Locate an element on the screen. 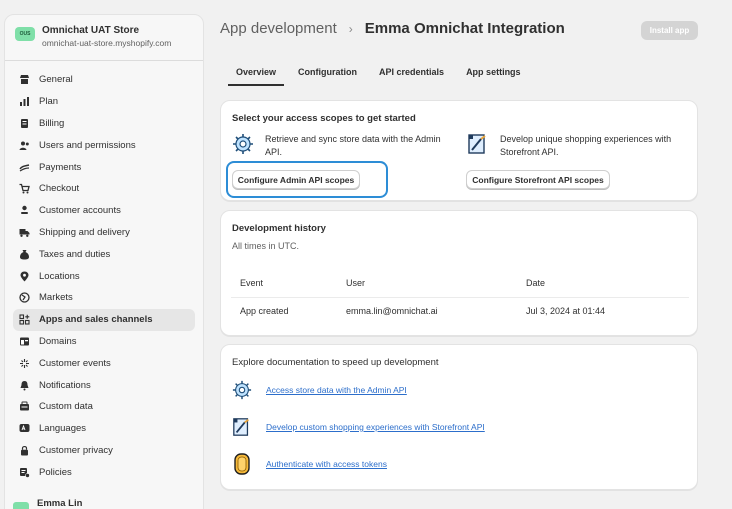 This screenshot has height=509, width=732. configure-admin-api-scopes-button: Configure Admin API scopes is located at coordinates (296, 179).